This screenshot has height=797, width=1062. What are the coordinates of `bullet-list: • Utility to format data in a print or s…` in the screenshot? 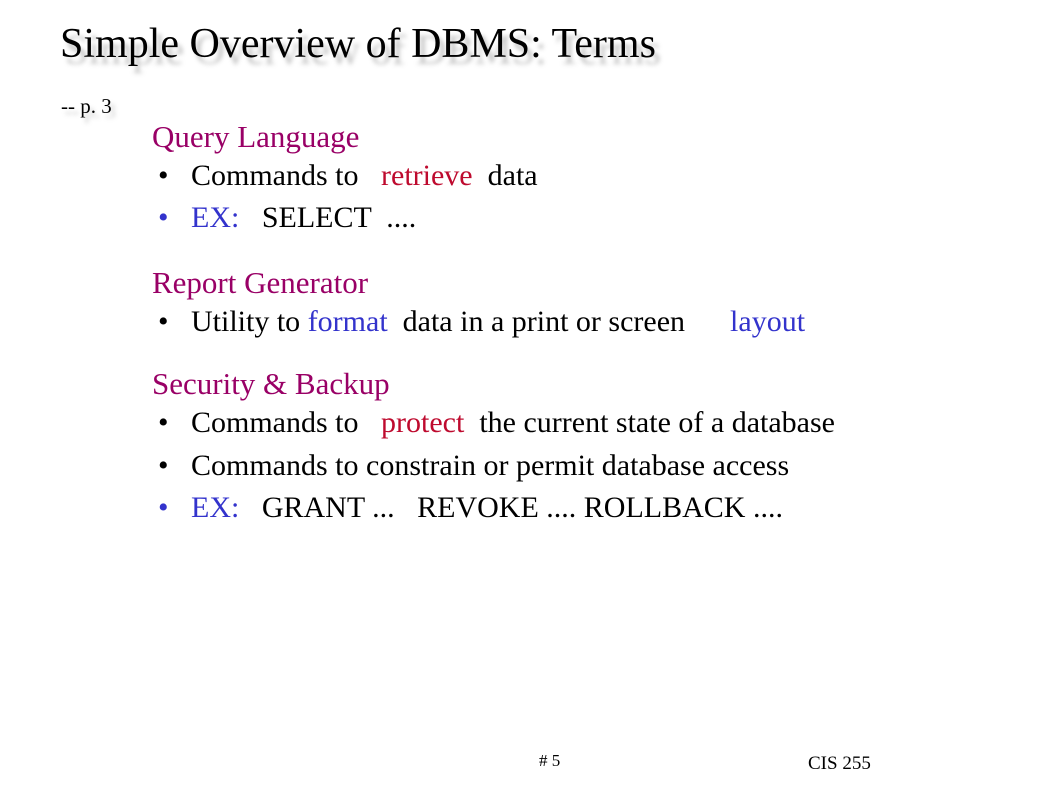 It's located at (567, 322).